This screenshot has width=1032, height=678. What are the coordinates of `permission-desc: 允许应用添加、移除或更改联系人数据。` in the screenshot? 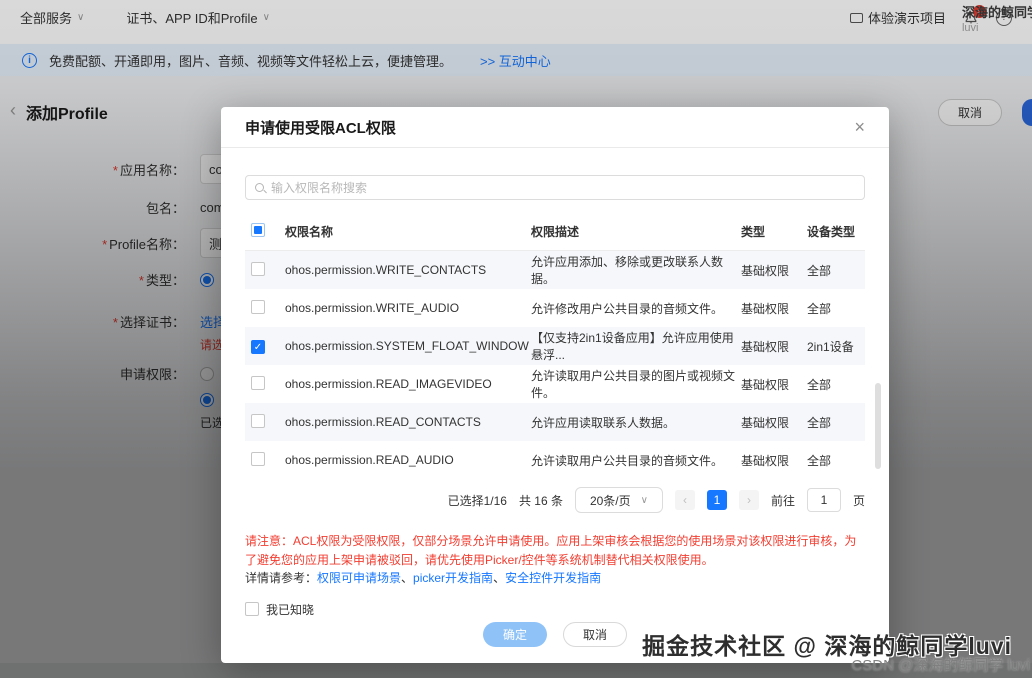 It's located at (627, 270).